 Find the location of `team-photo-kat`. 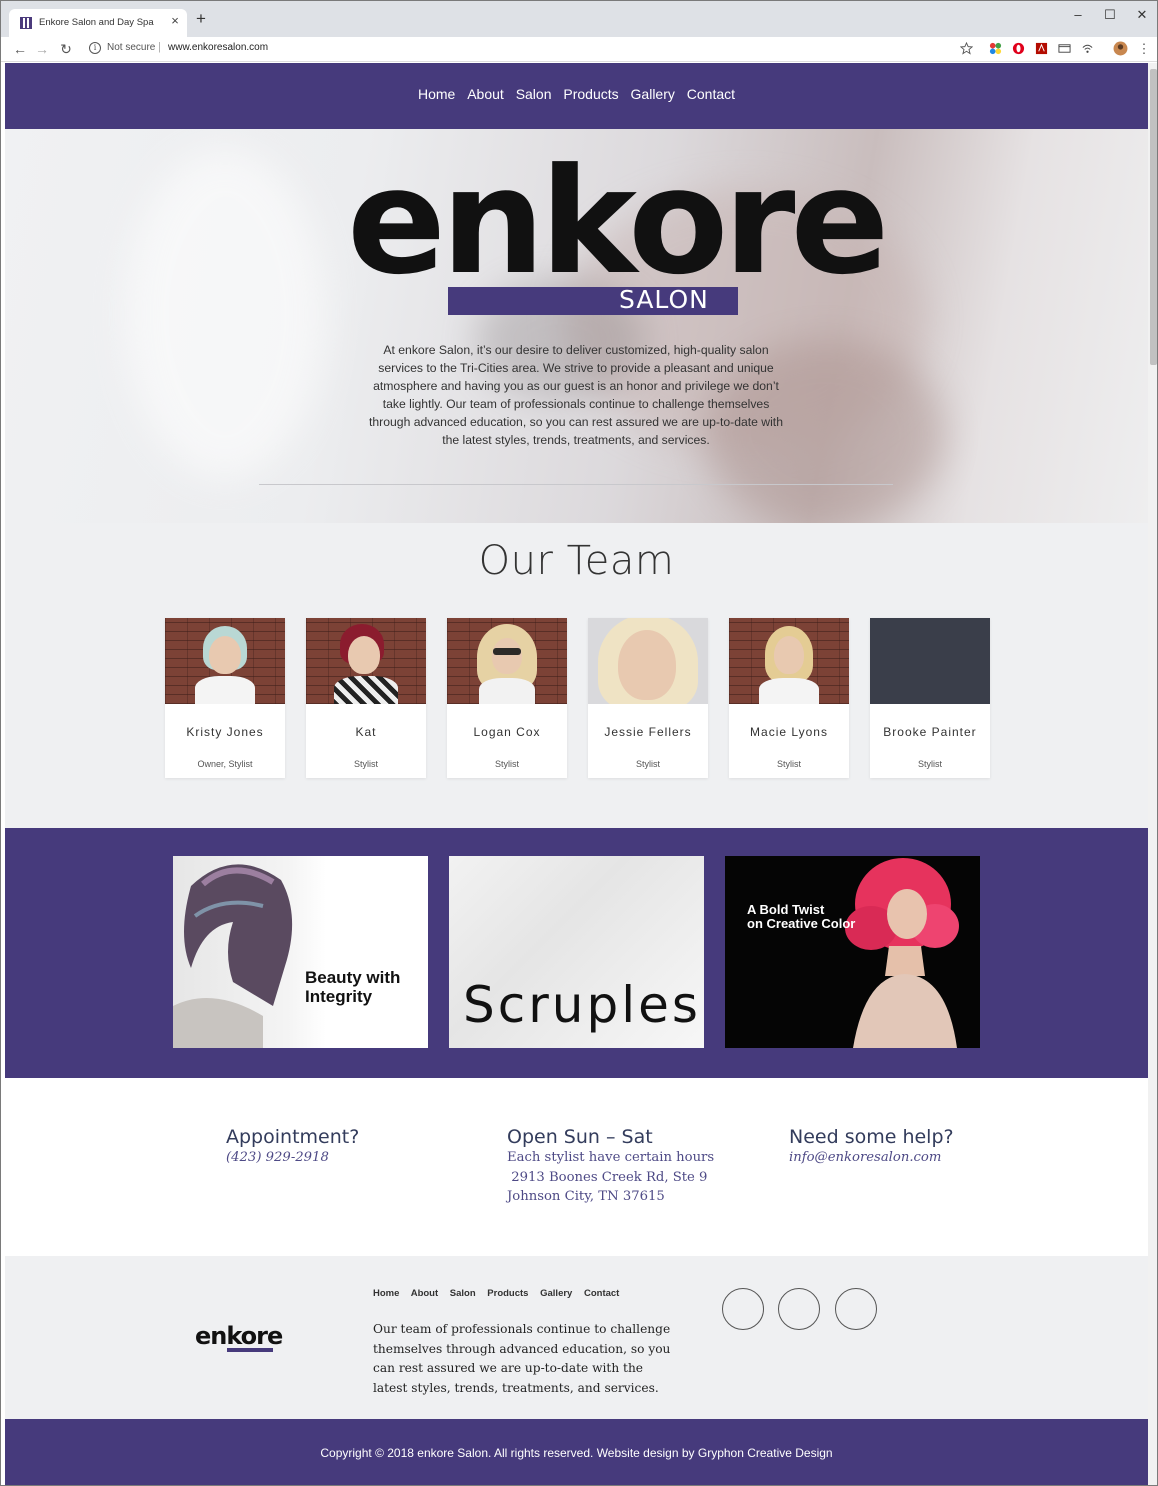

team-photo-kat is located at coordinates (366, 661).